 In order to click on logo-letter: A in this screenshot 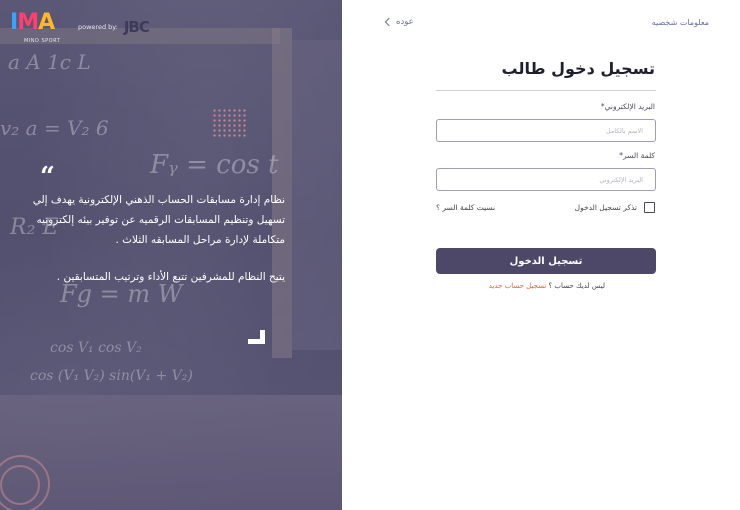, I will do `click(46, 22)`.